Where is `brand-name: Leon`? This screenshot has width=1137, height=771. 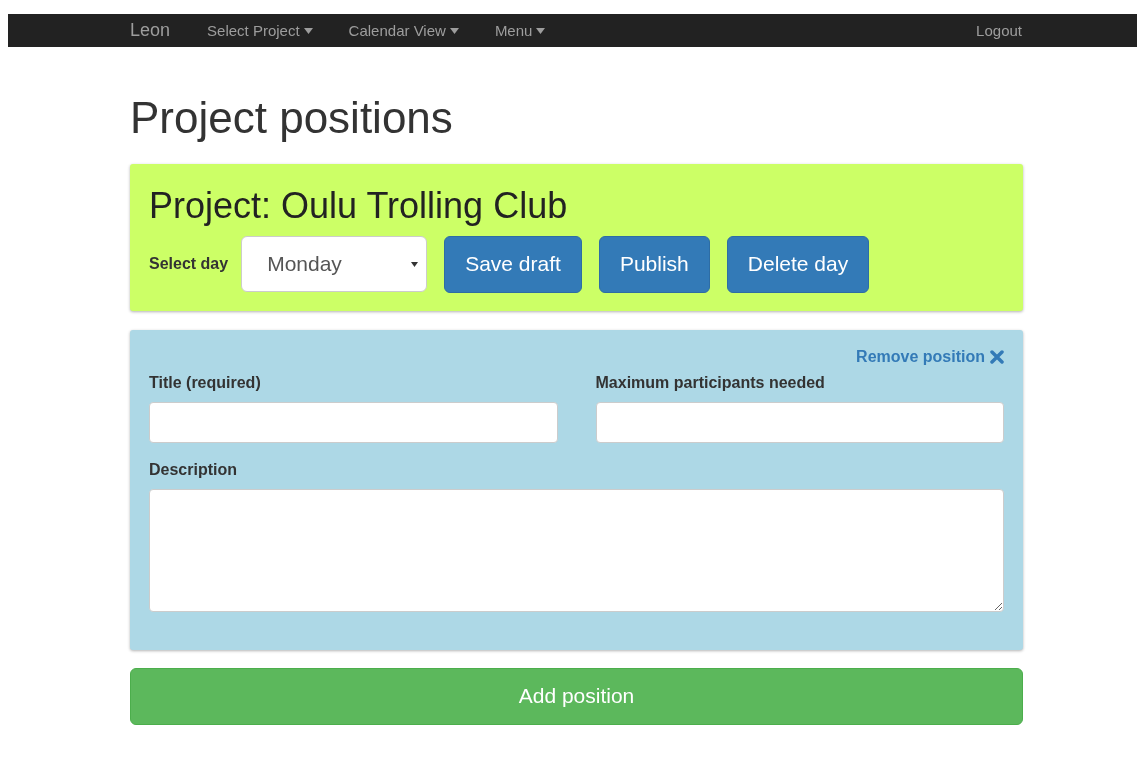
brand-name: Leon is located at coordinates (150, 30).